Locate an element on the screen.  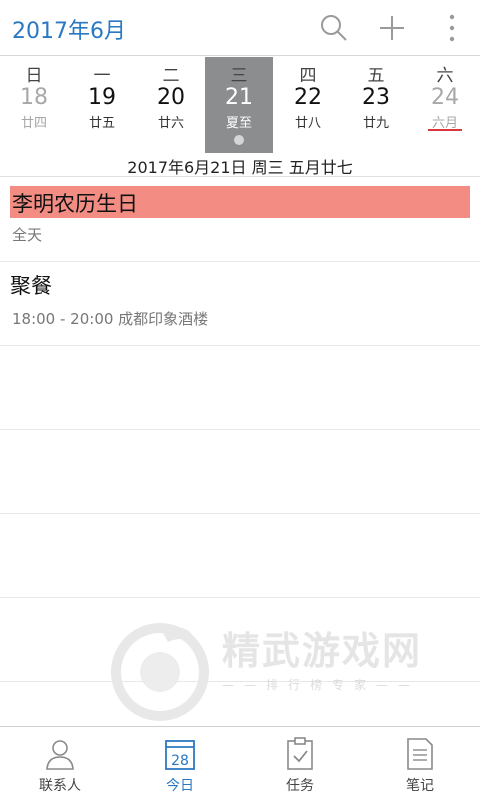
selected-date-detail: 2017年6月21日 周三 五月廿七 is located at coordinates (240, 167).